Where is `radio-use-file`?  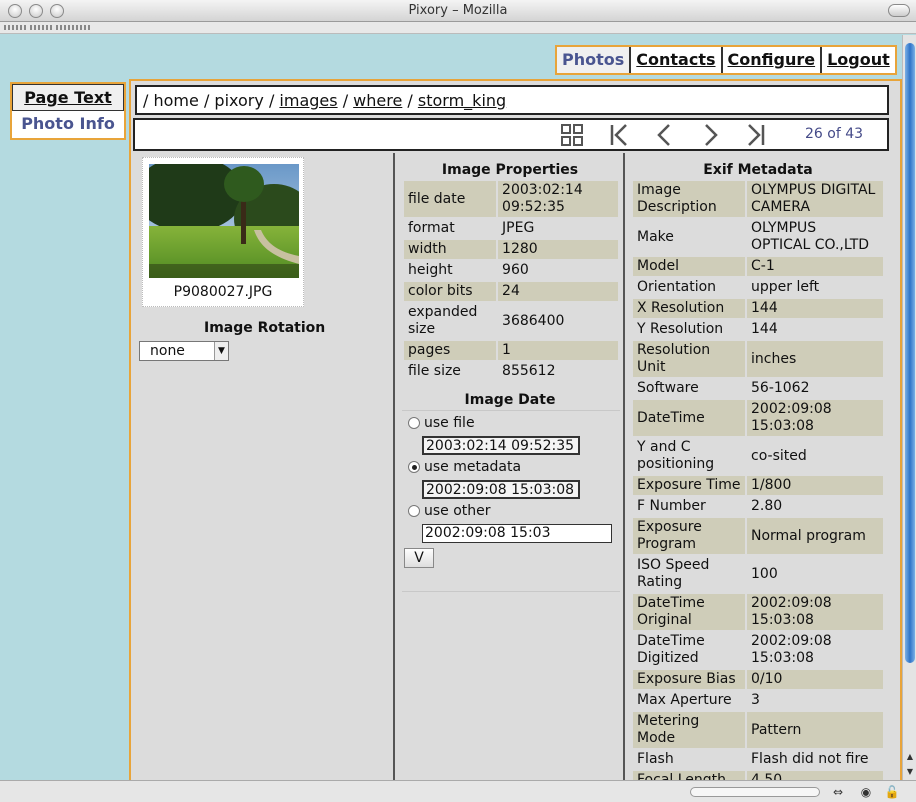
radio-use-file is located at coordinates (414, 423).